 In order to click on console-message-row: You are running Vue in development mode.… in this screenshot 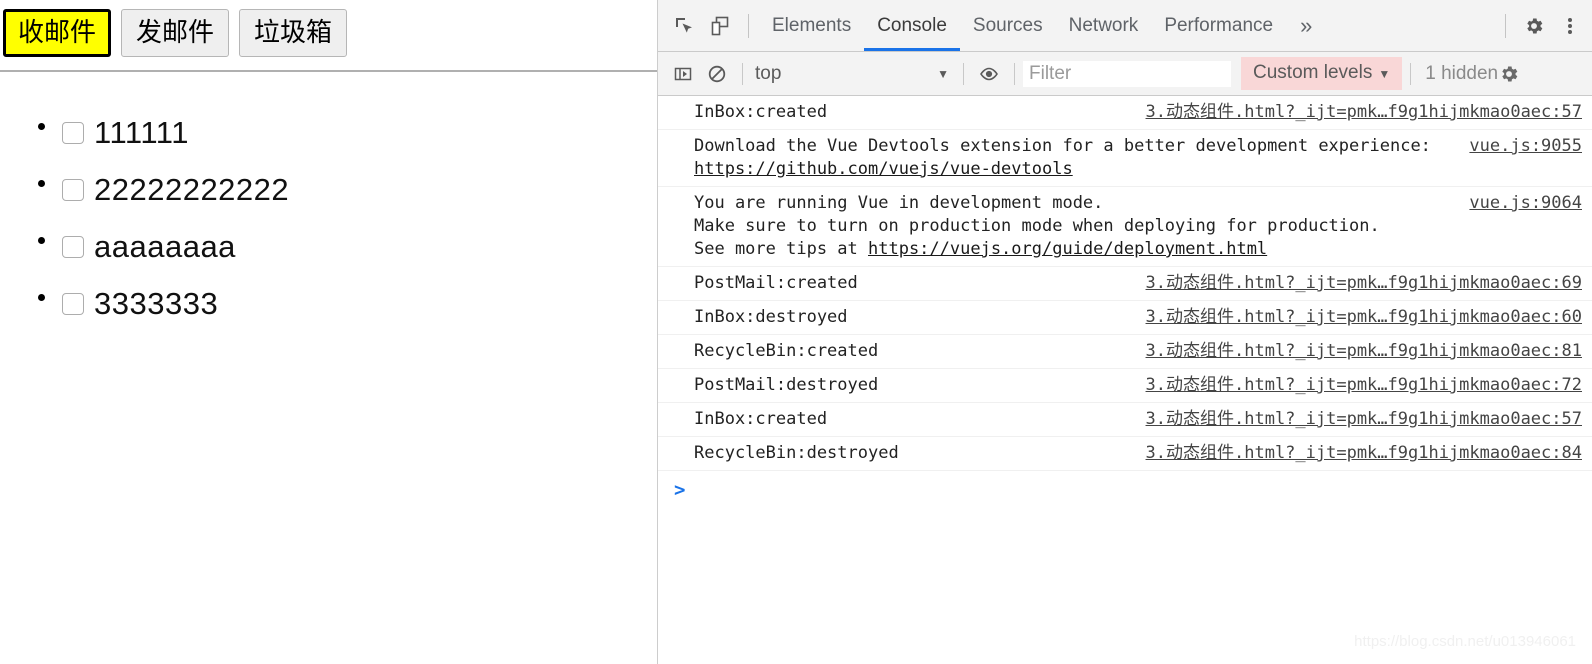, I will do `click(1125, 227)`.